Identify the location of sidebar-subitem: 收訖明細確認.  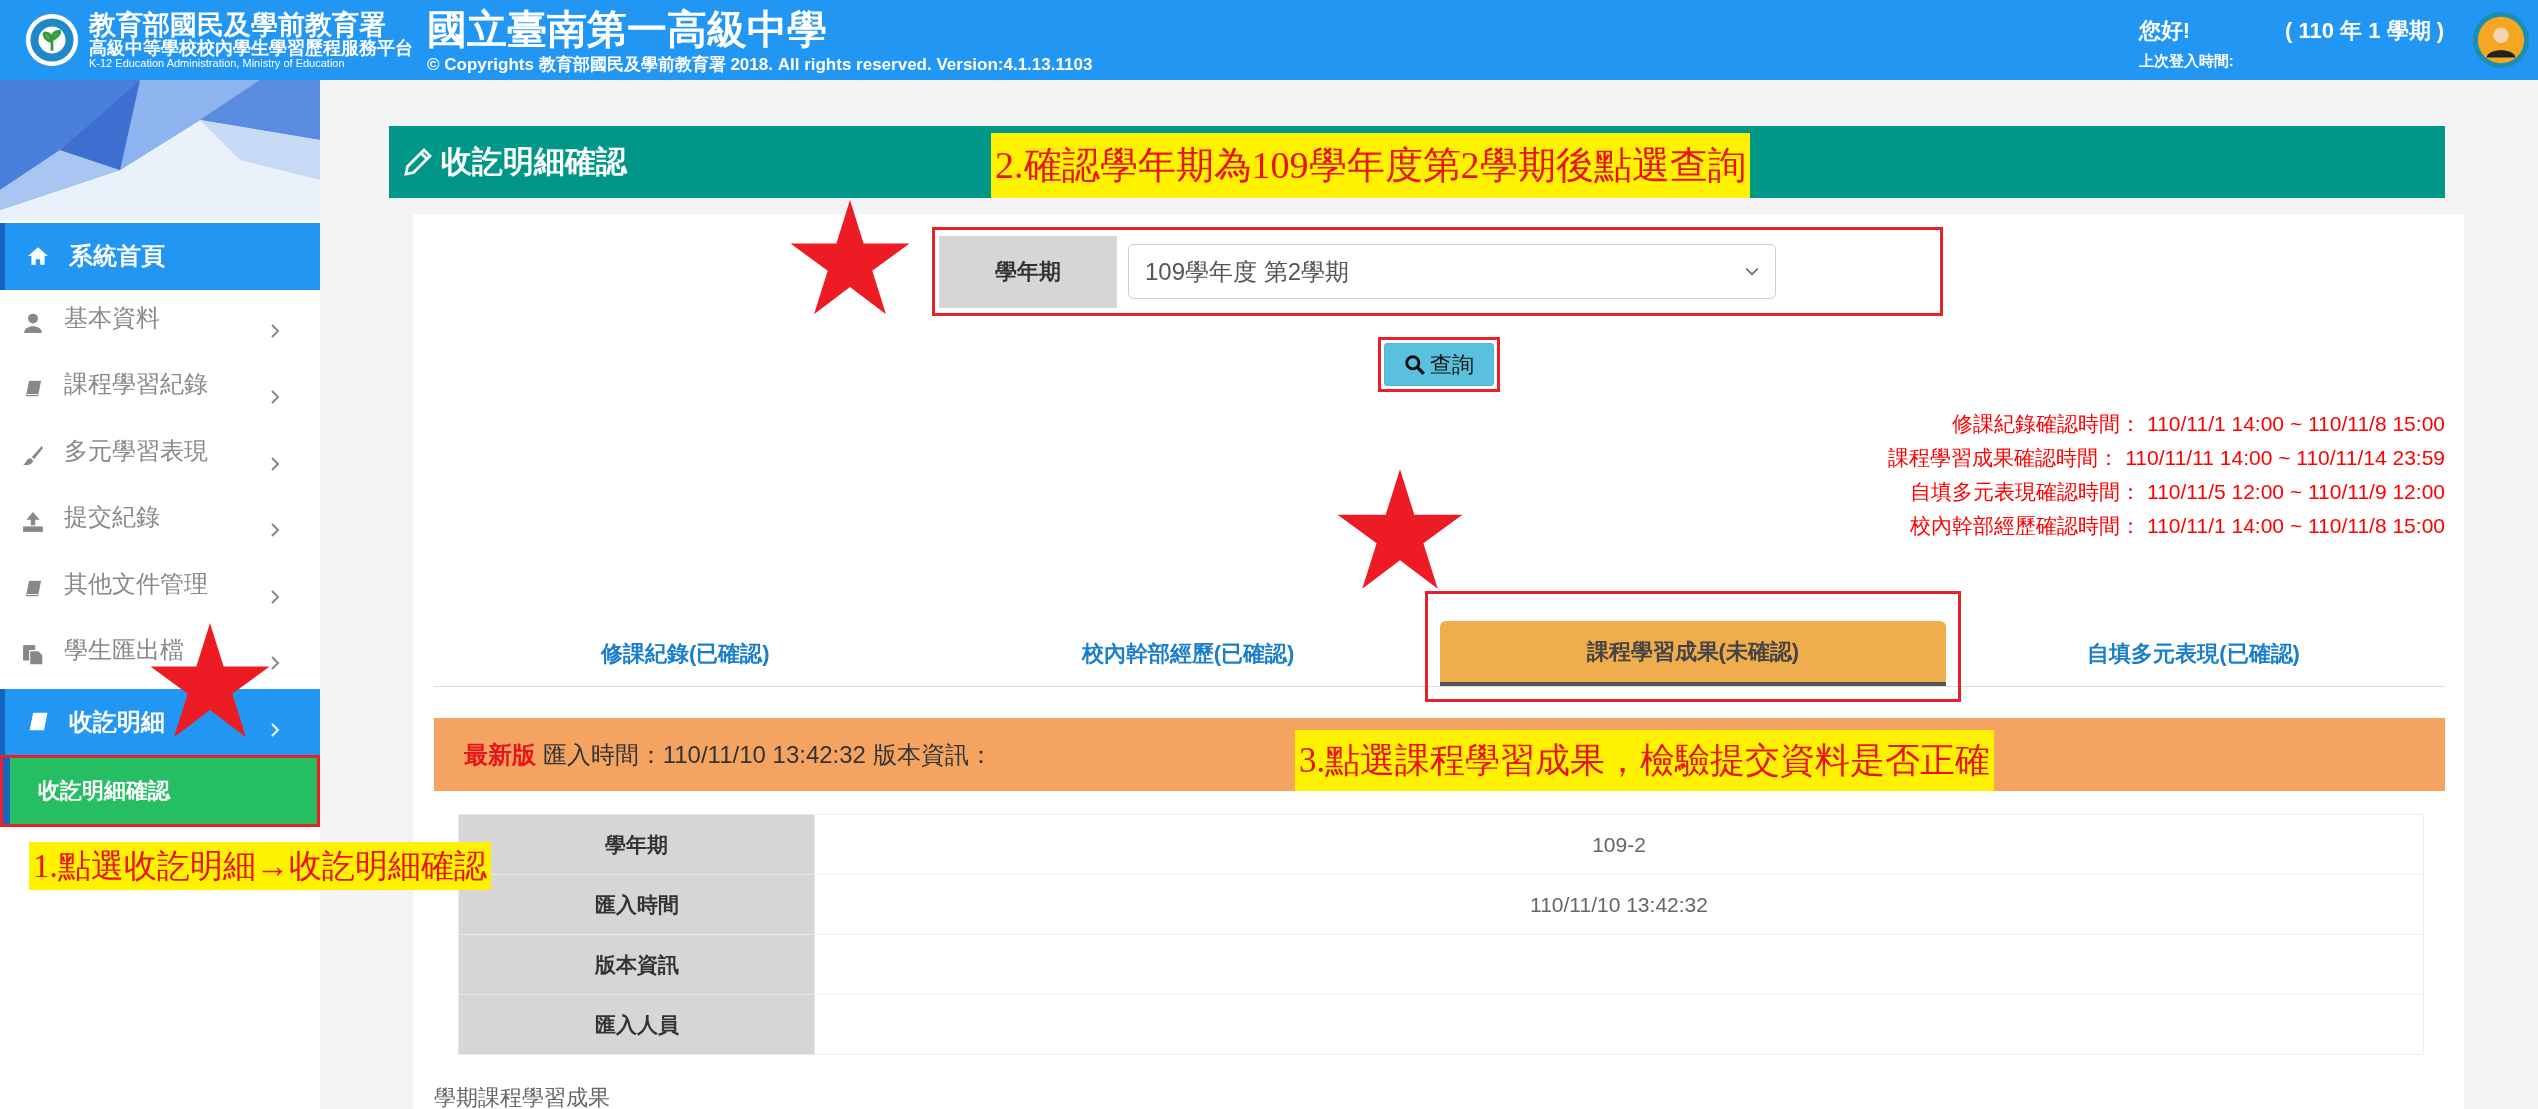
(160, 791).